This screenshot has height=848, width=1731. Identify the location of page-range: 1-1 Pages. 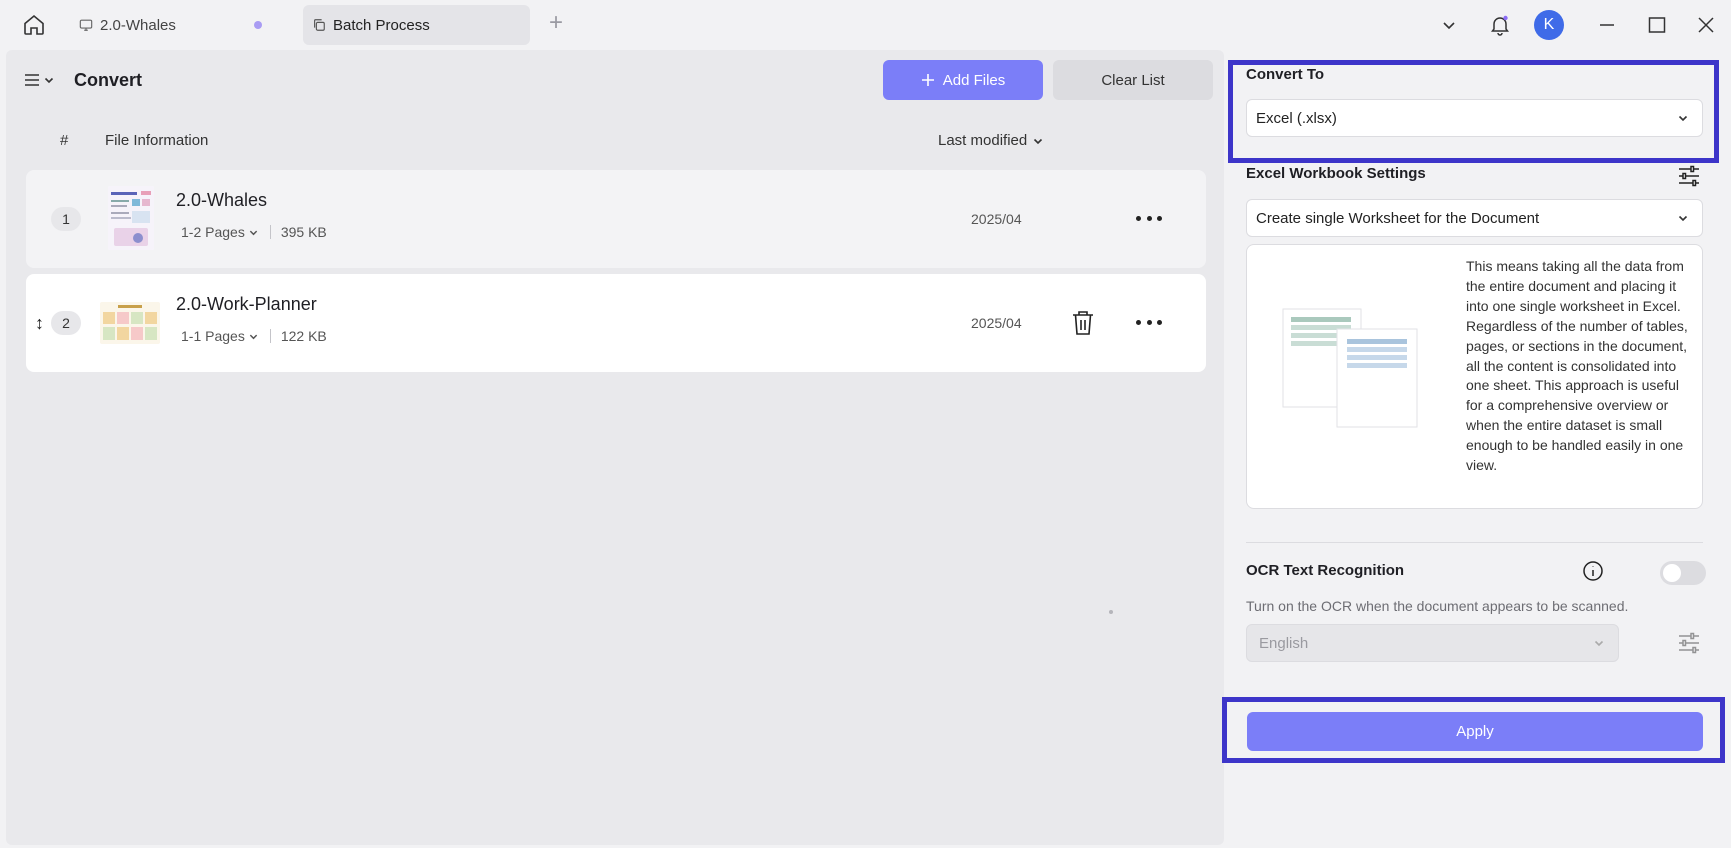
(213, 336).